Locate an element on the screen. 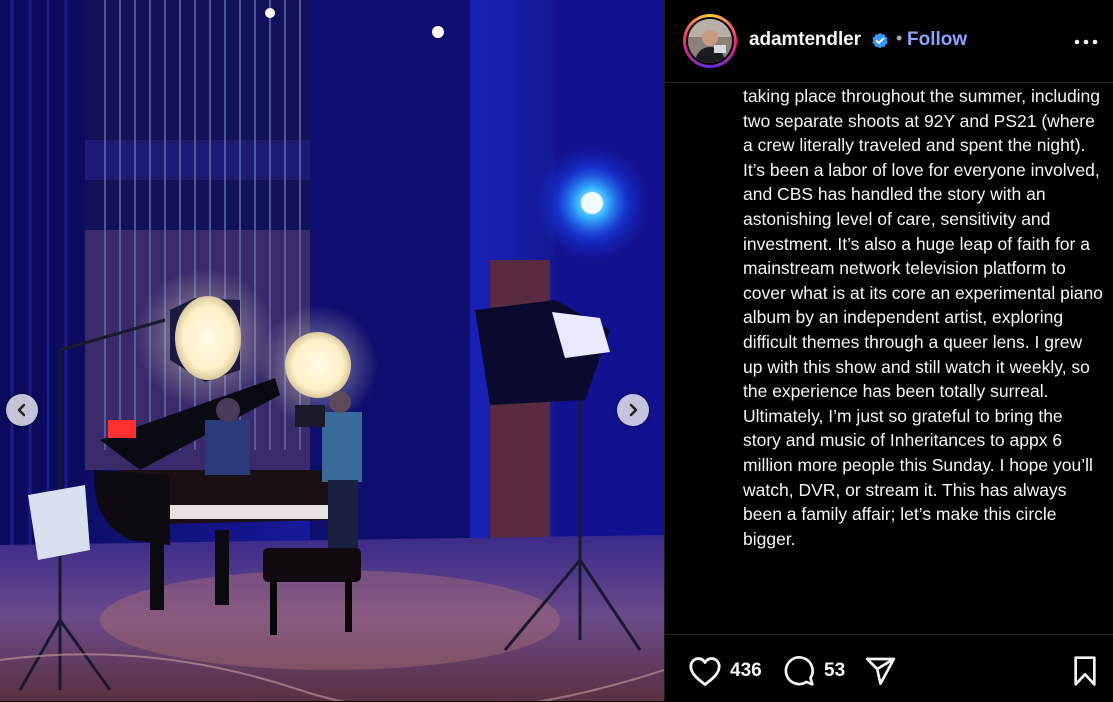 The image size is (1113, 702). verified-badge-icon is located at coordinates (880, 40).